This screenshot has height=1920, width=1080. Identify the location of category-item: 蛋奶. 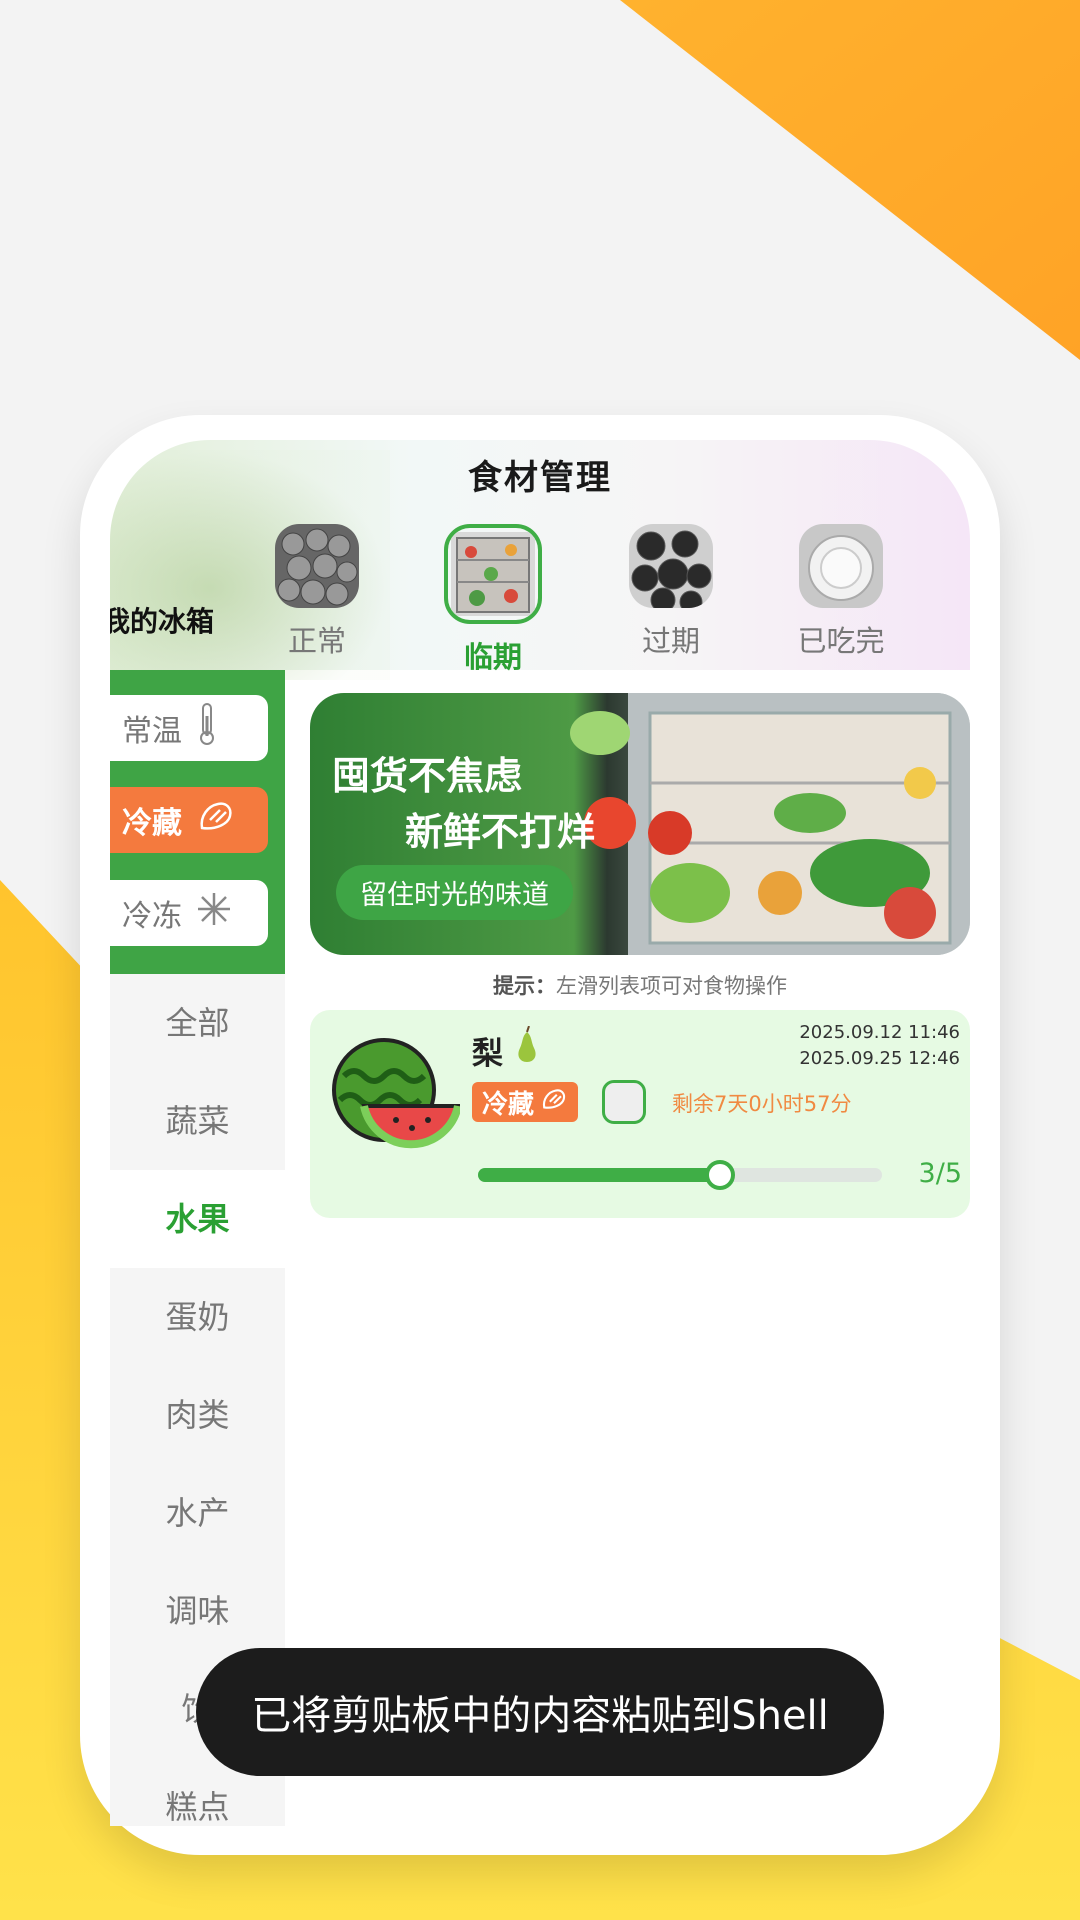
(197, 1317).